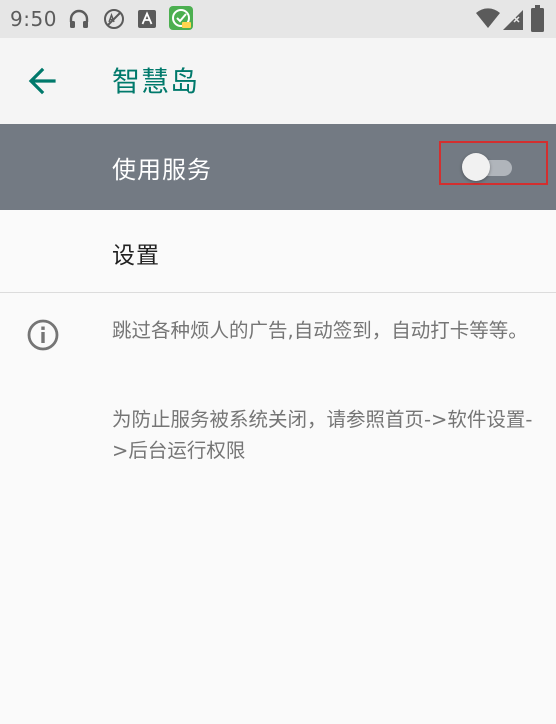 The image size is (556, 724). I want to click on use-service-label: 使用服务, so click(162, 170).